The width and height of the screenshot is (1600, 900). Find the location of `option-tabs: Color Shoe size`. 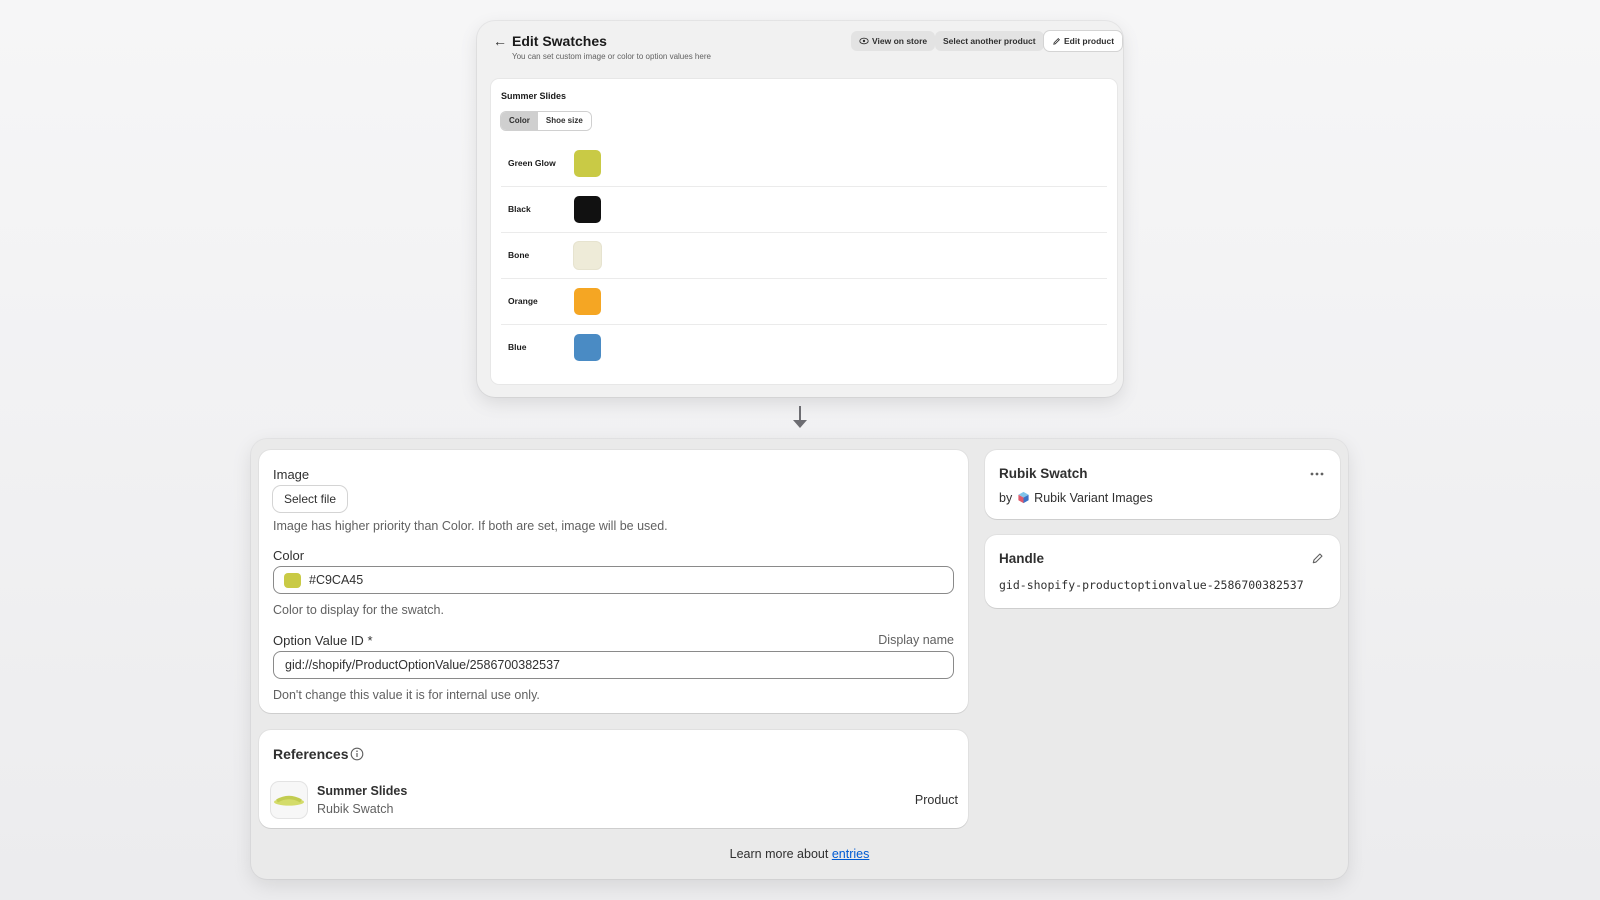

option-tabs: Color Shoe size is located at coordinates (546, 121).